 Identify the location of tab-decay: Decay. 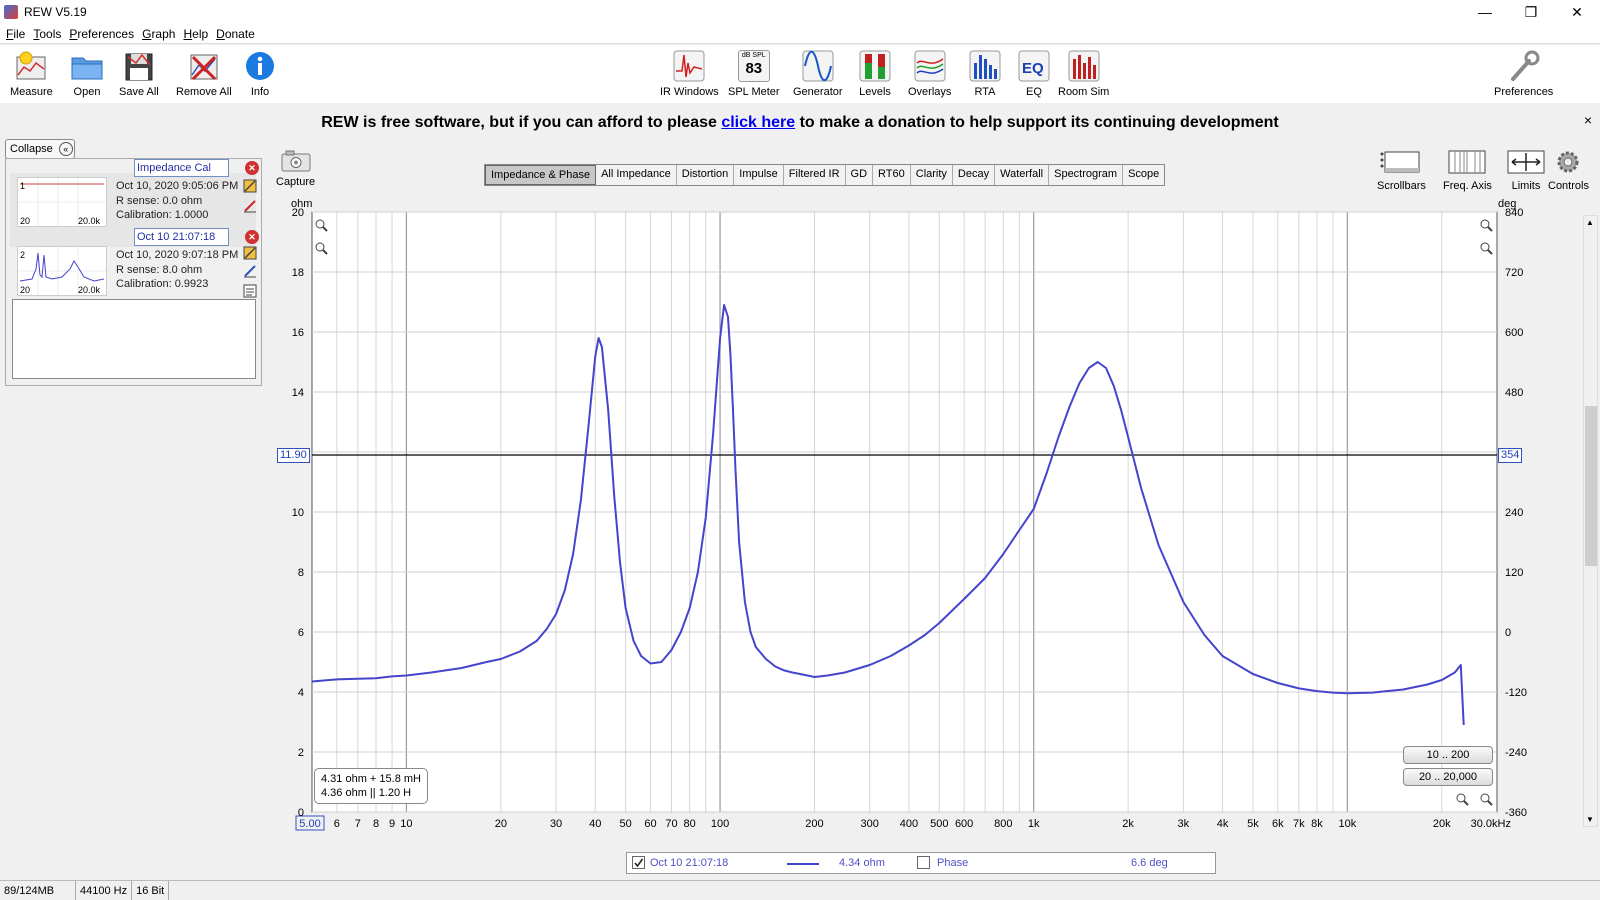
(974, 175).